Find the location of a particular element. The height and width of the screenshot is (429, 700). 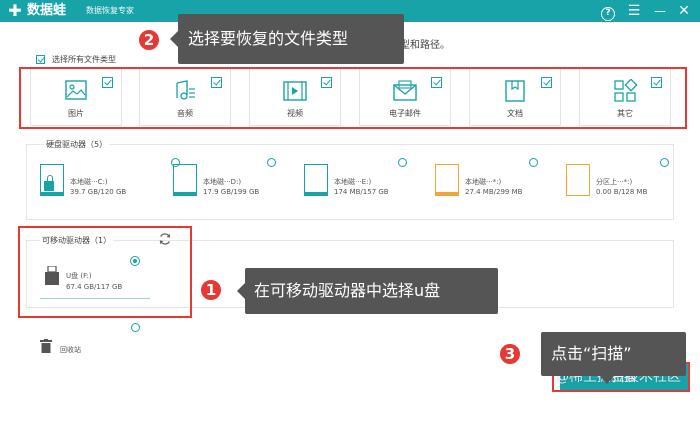

drive-d: 本地磁···D:) 17.9 GB/199 GB is located at coordinates (238, 183).